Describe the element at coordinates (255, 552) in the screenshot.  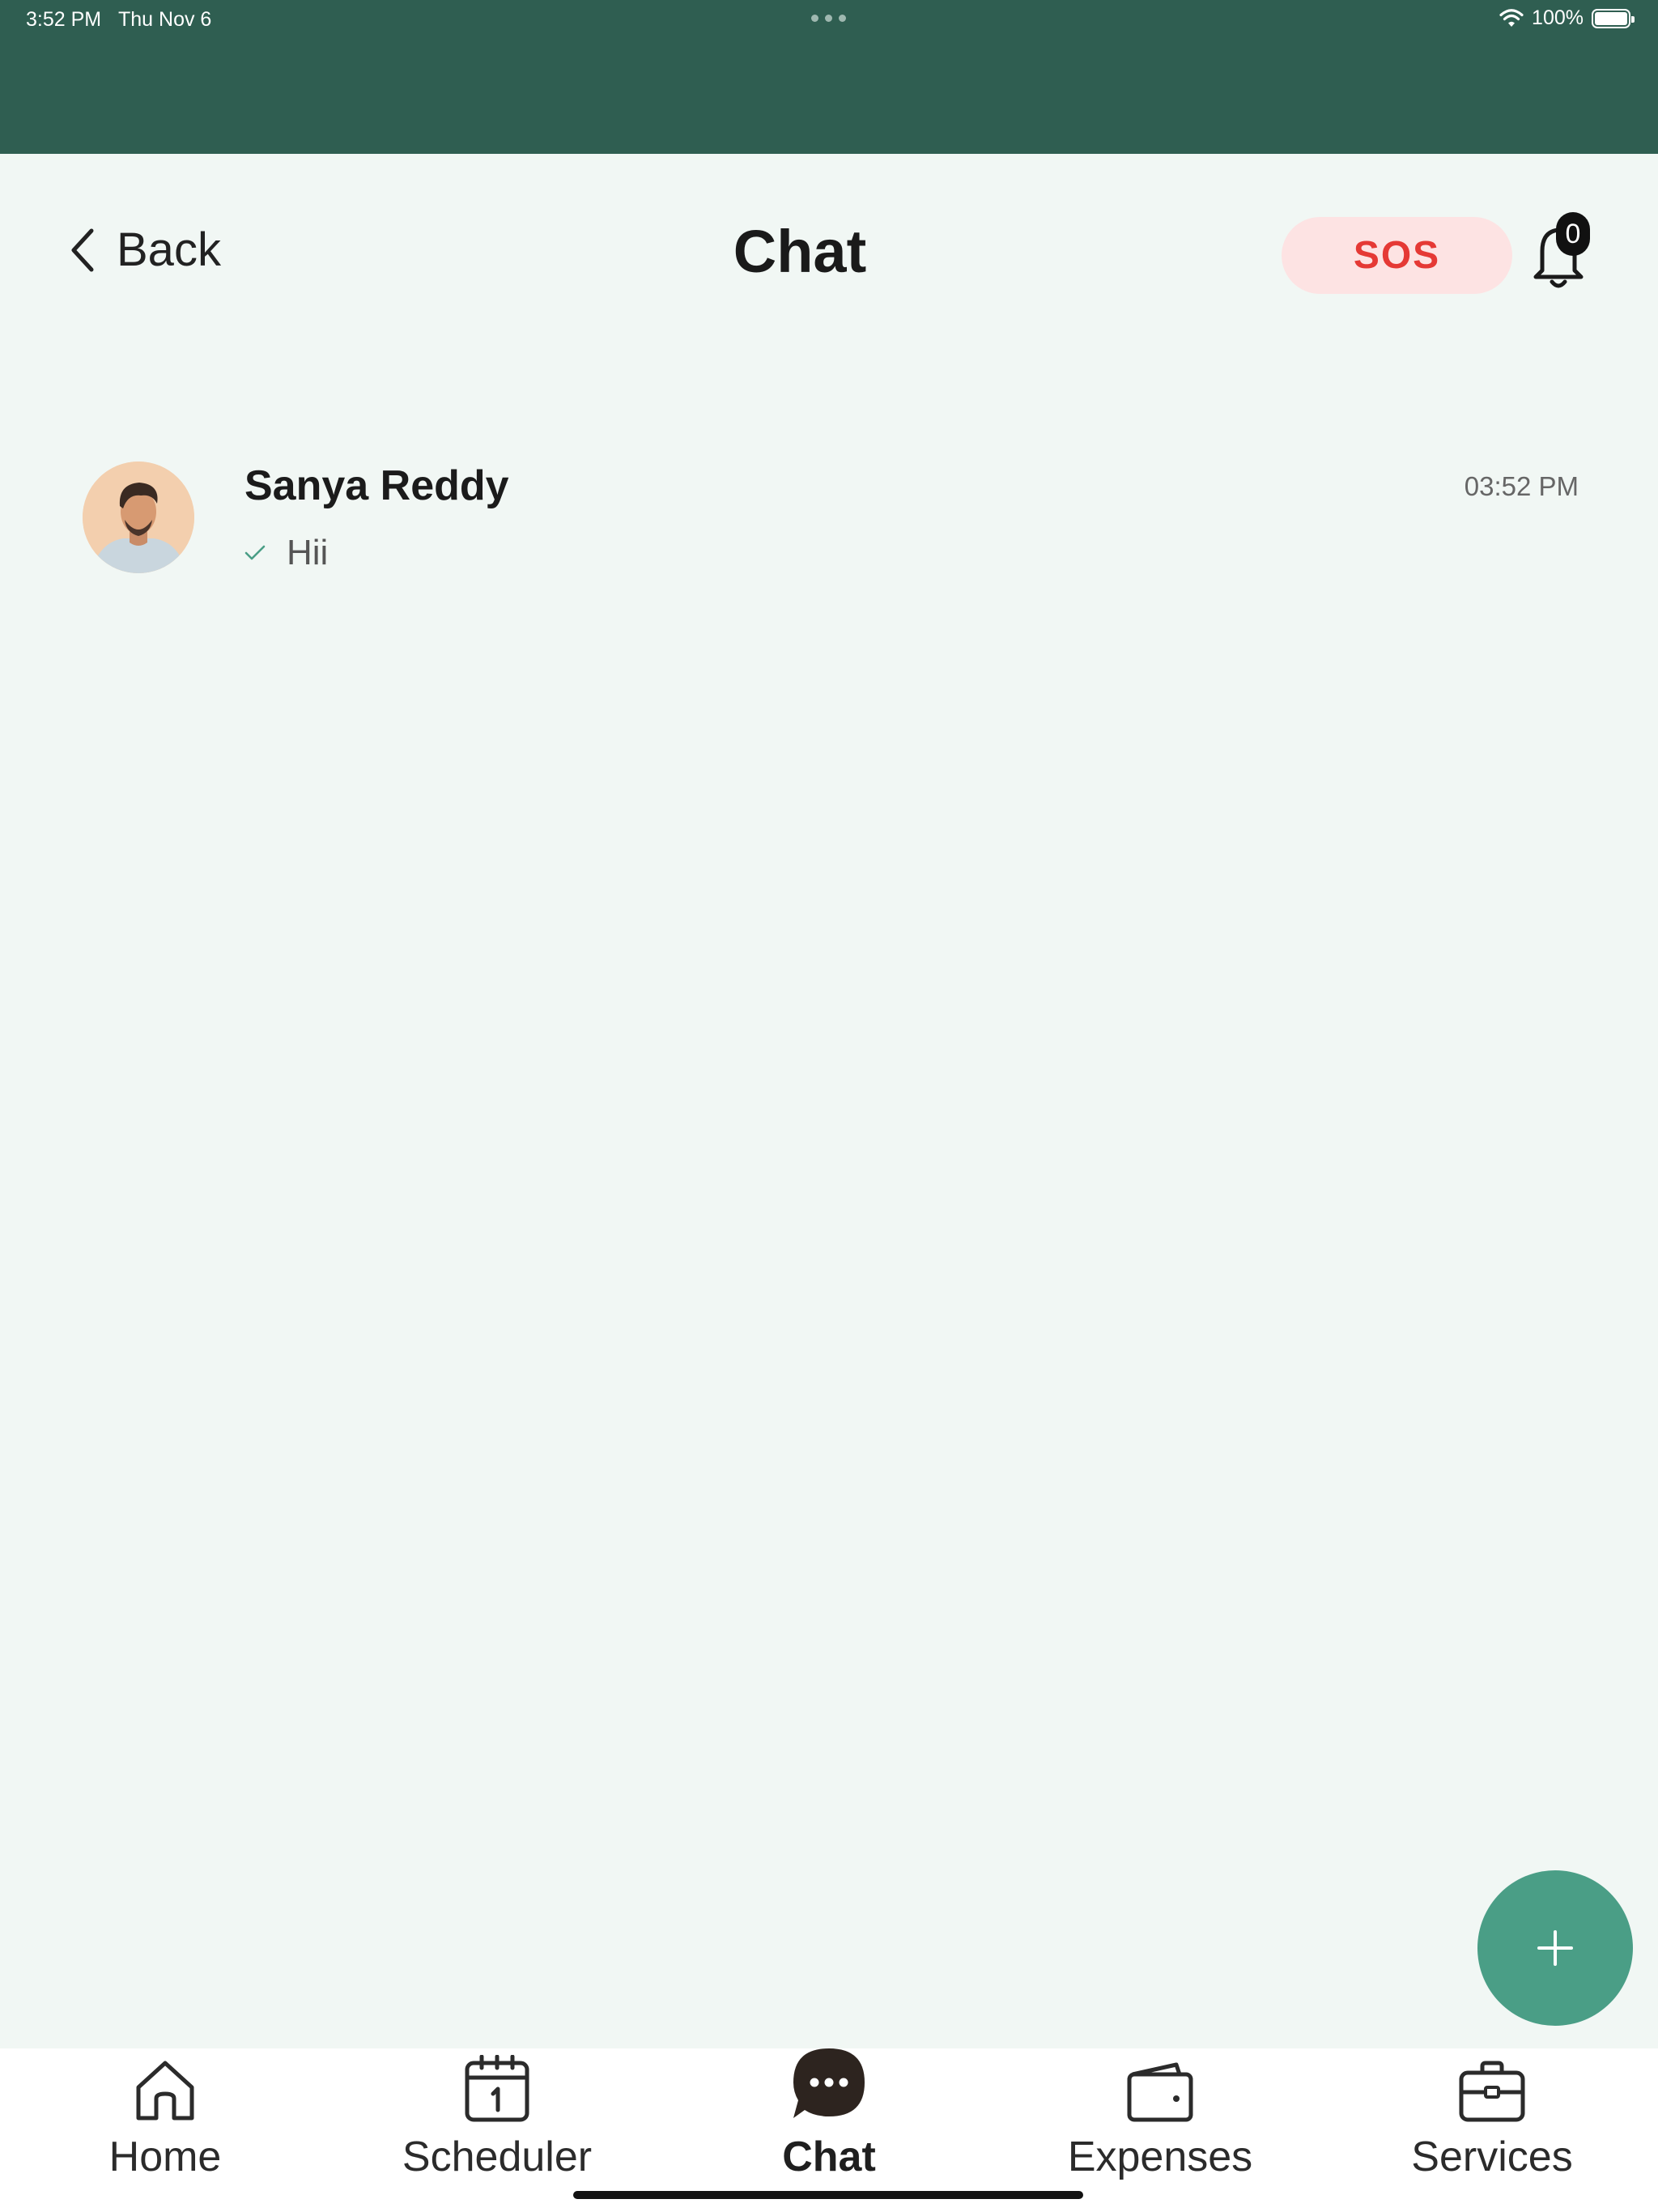
I see `checkmark-icon` at that location.